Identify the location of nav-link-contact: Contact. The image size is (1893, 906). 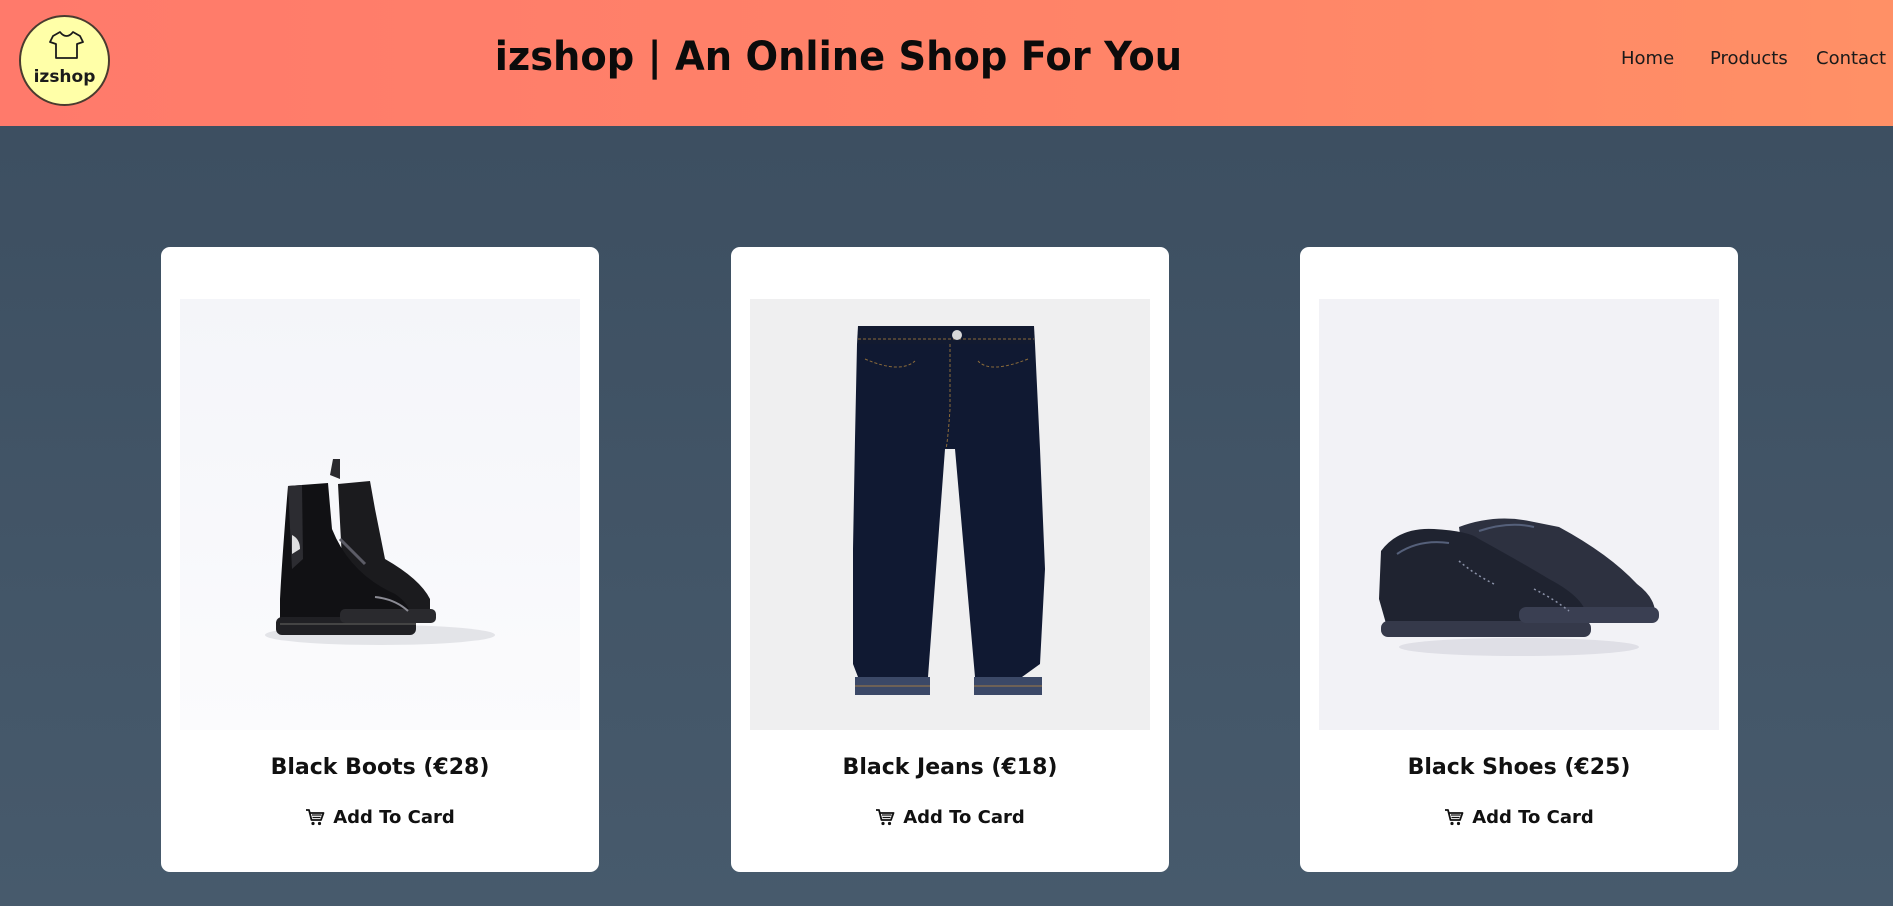
(1851, 58).